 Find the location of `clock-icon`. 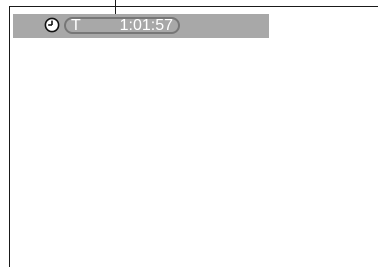

clock-icon is located at coordinates (52, 25).